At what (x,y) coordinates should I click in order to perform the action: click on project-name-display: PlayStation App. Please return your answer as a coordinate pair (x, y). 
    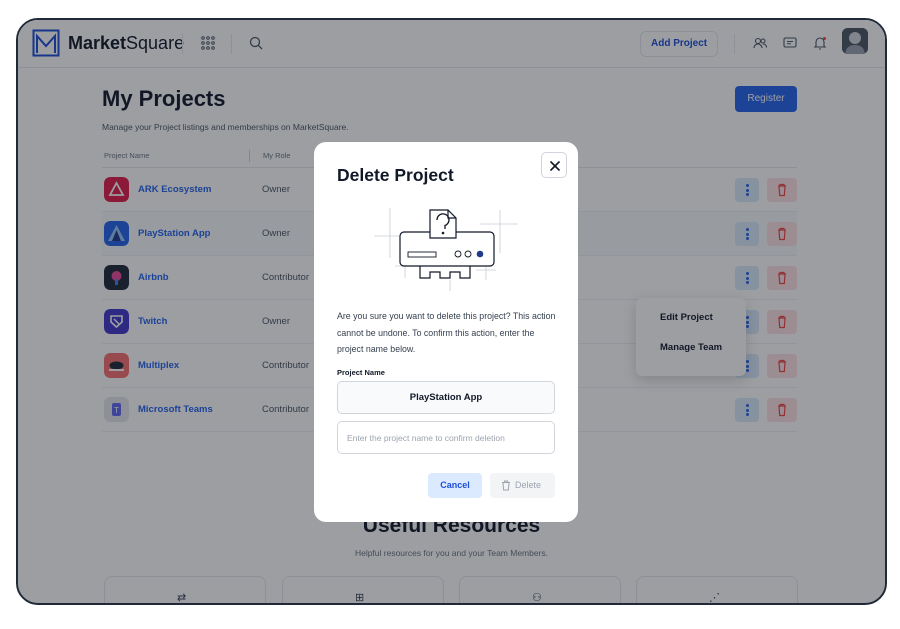
    Looking at the image, I should click on (446, 397).